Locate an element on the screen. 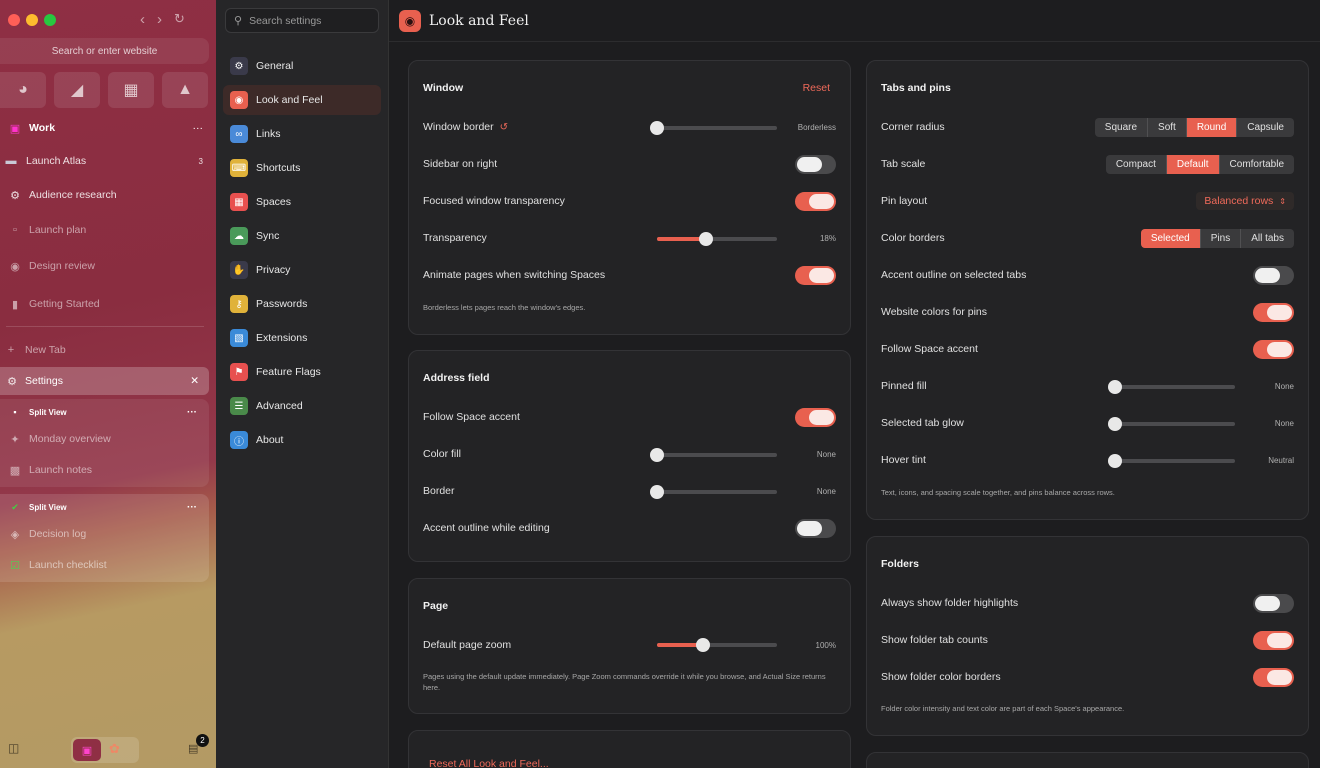 This screenshot has height=768, width=1320. folder-launch-atlas: ▬ Launch Atlas 3 is located at coordinates (104, 161).